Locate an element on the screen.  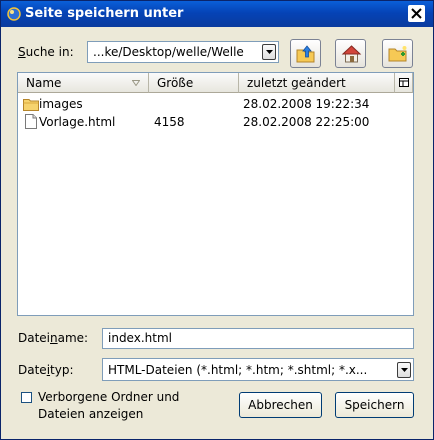
show-hidden-label-line2: Dateien anzeigen is located at coordinates (91, 414).